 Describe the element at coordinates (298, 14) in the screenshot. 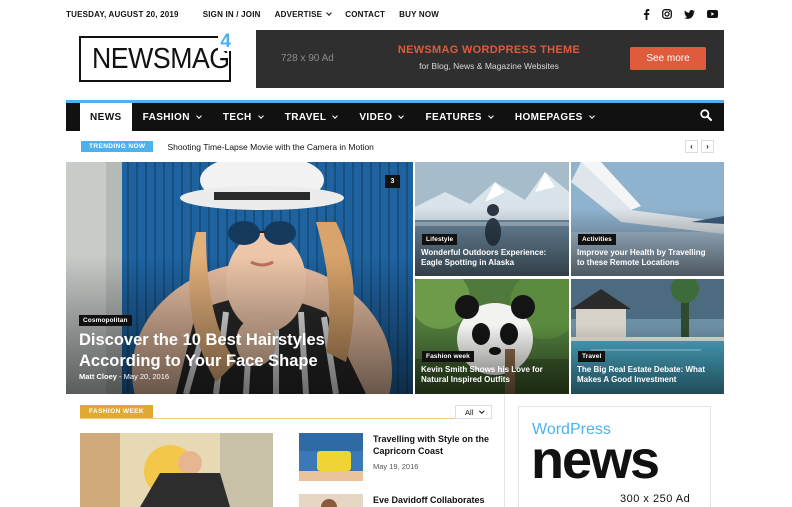

I see `advertise-label: ADVERTISE` at that location.